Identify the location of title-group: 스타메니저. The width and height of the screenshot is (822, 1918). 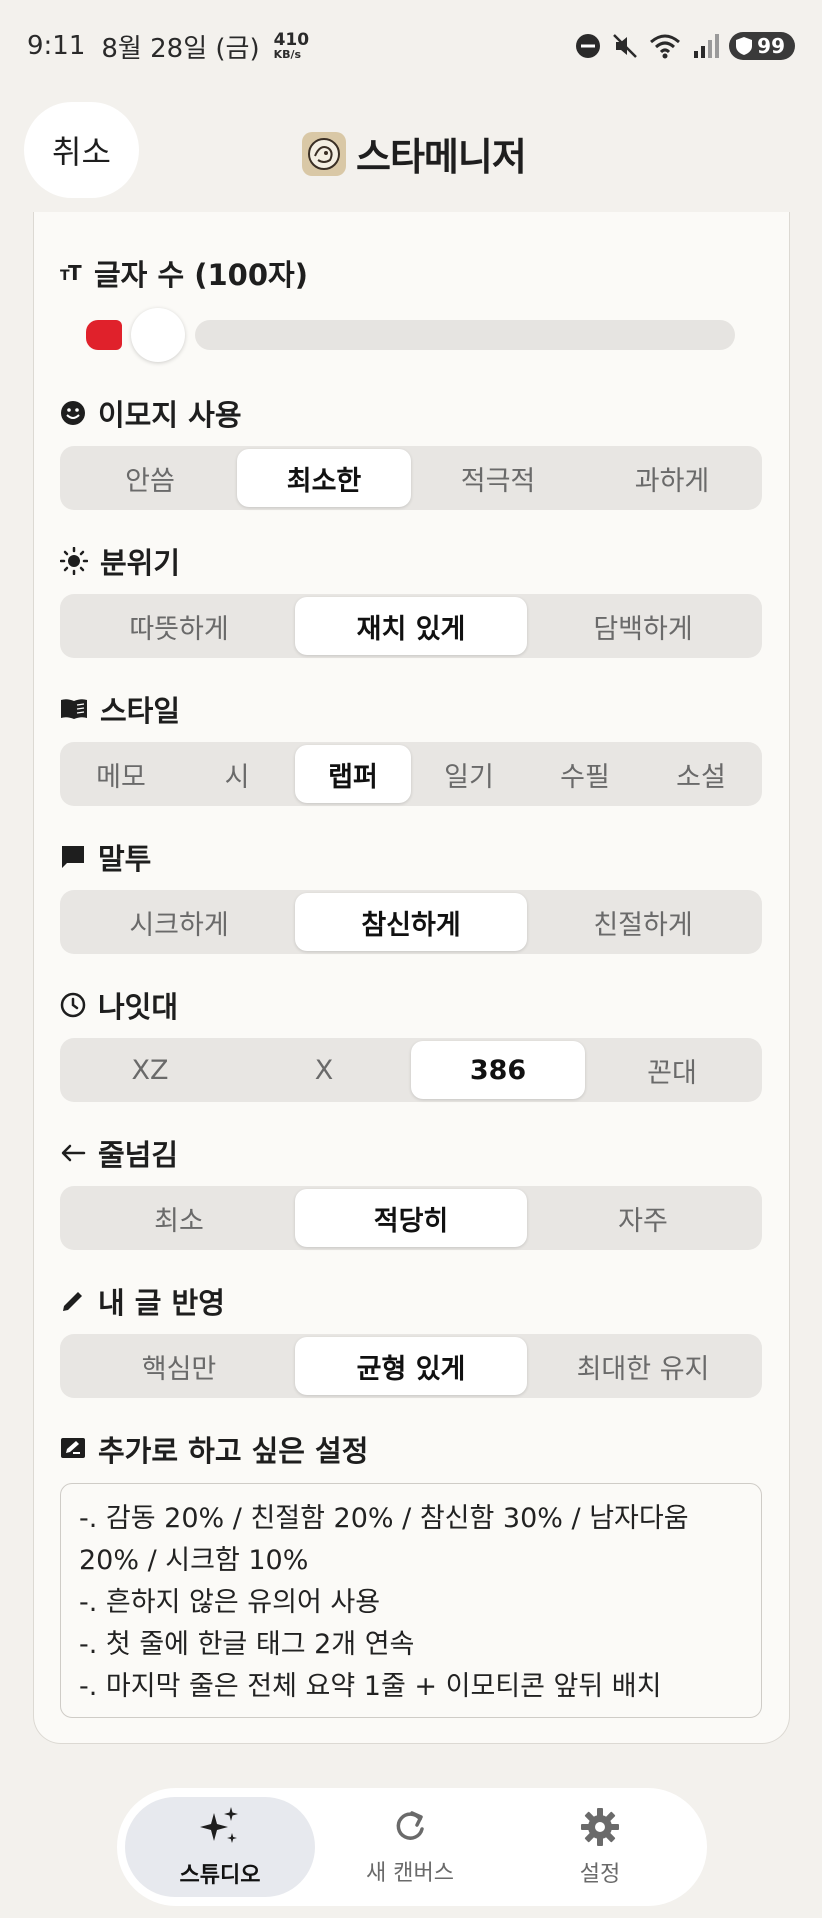
(414, 153).